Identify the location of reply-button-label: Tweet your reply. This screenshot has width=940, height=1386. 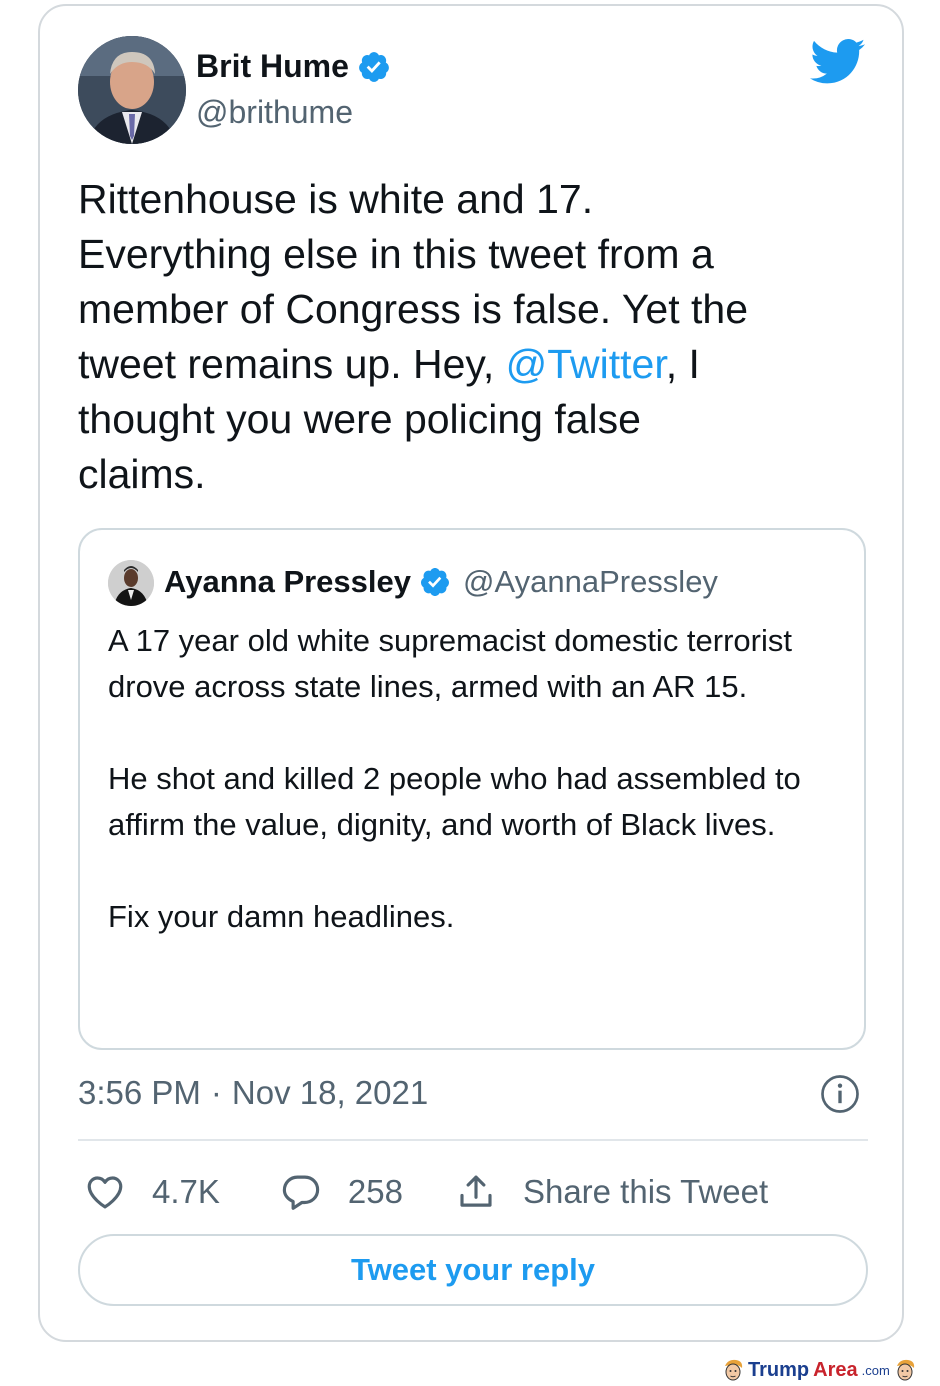
(473, 1269).